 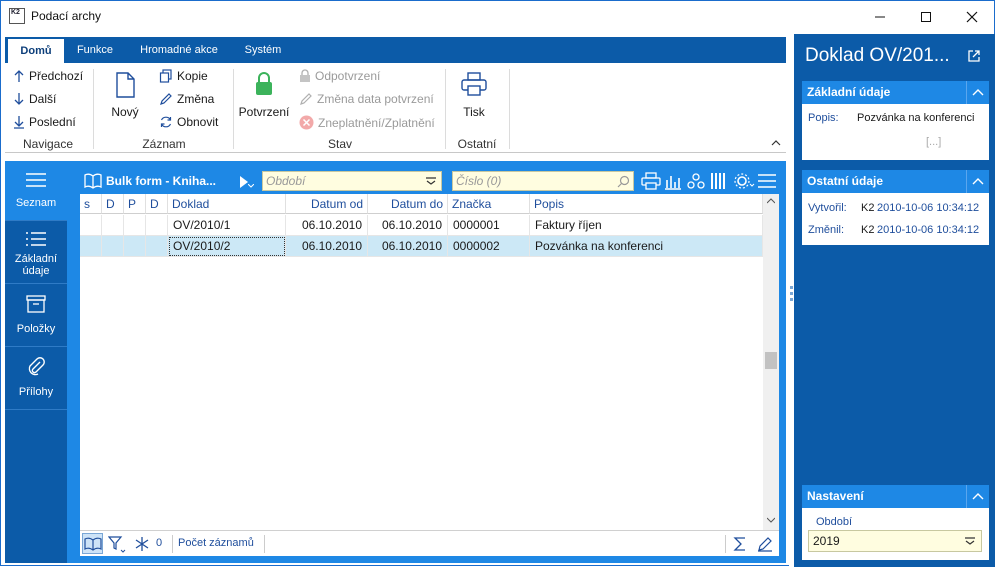 What do you see at coordinates (497, 16) in the screenshot?
I see `title-bar: K2 Podací archy` at bounding box center [497, 16].